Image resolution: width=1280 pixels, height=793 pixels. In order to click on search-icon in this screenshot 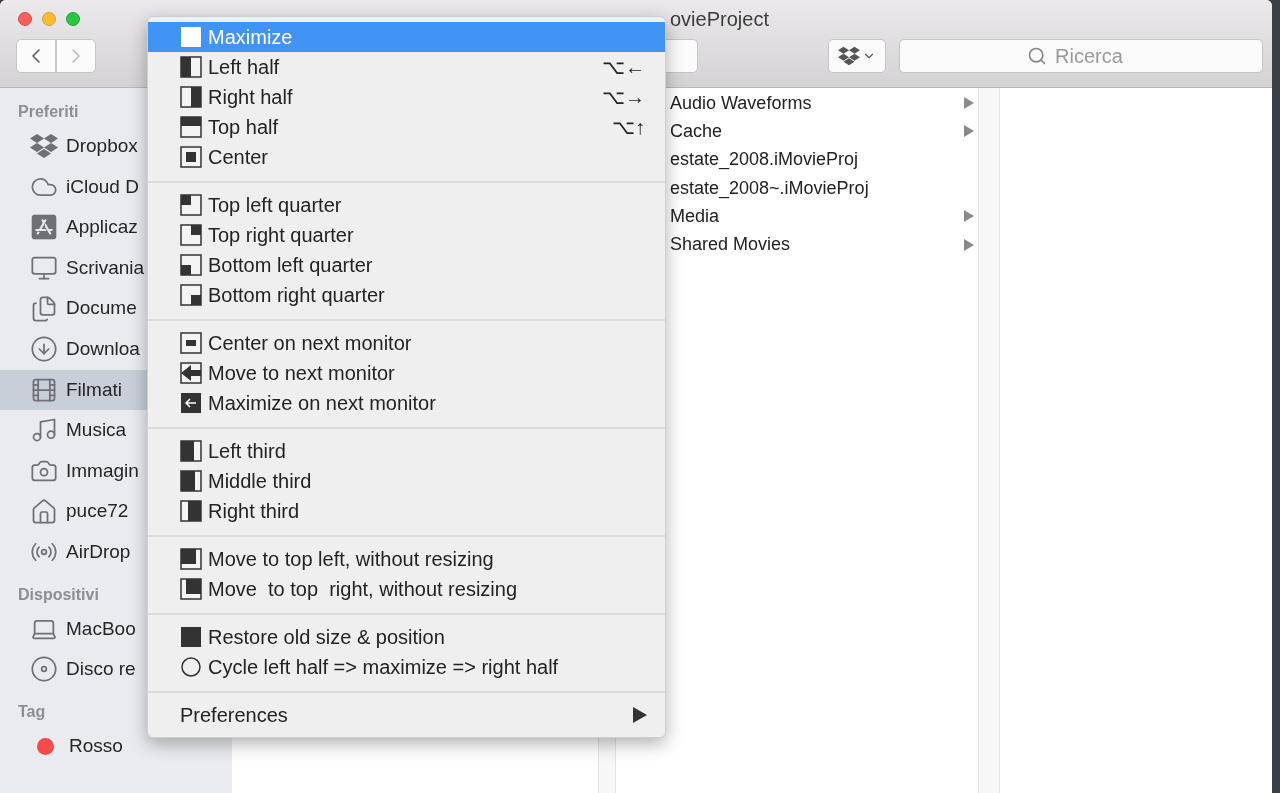, I will do `click(1037, 56)`.